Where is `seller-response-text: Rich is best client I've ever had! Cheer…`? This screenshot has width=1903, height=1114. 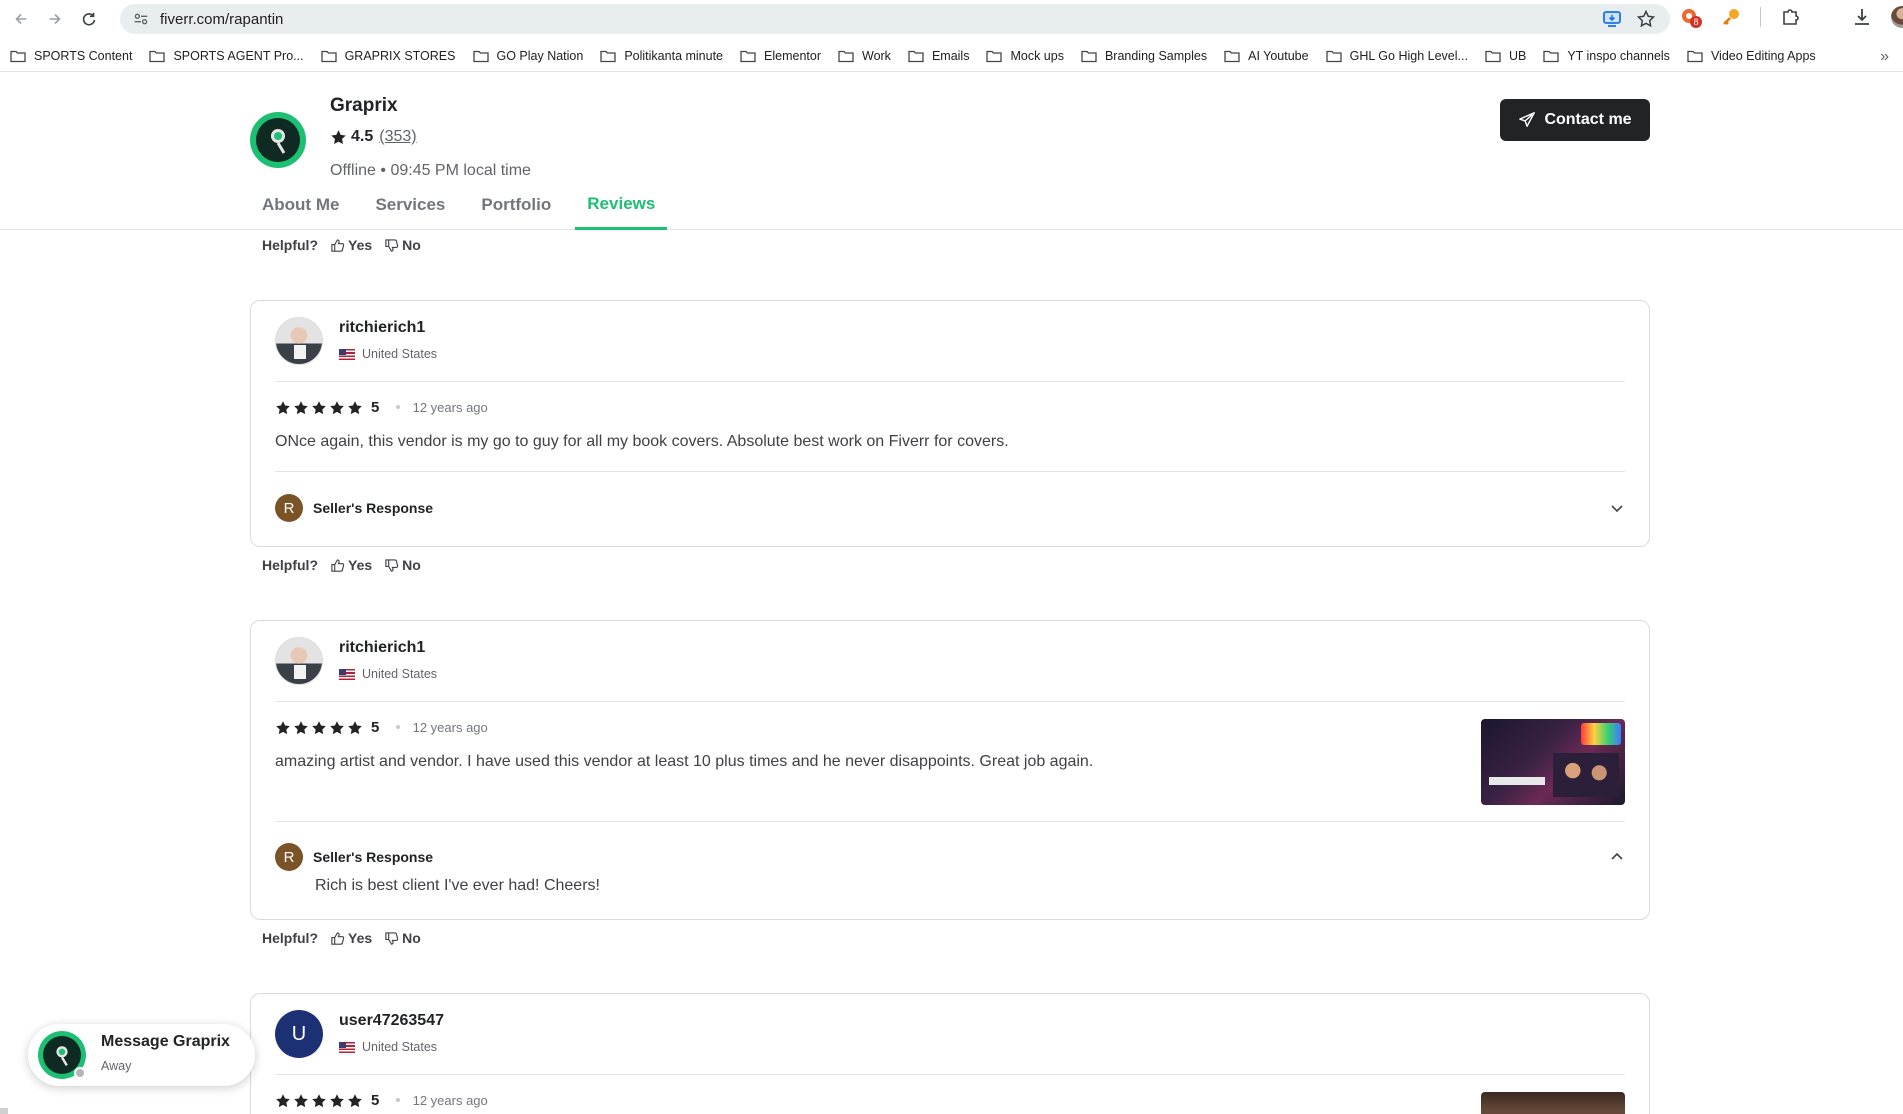
seller-response-text: Rich is best client I've ever had! Cheer… is located at coordinates (457, 885).